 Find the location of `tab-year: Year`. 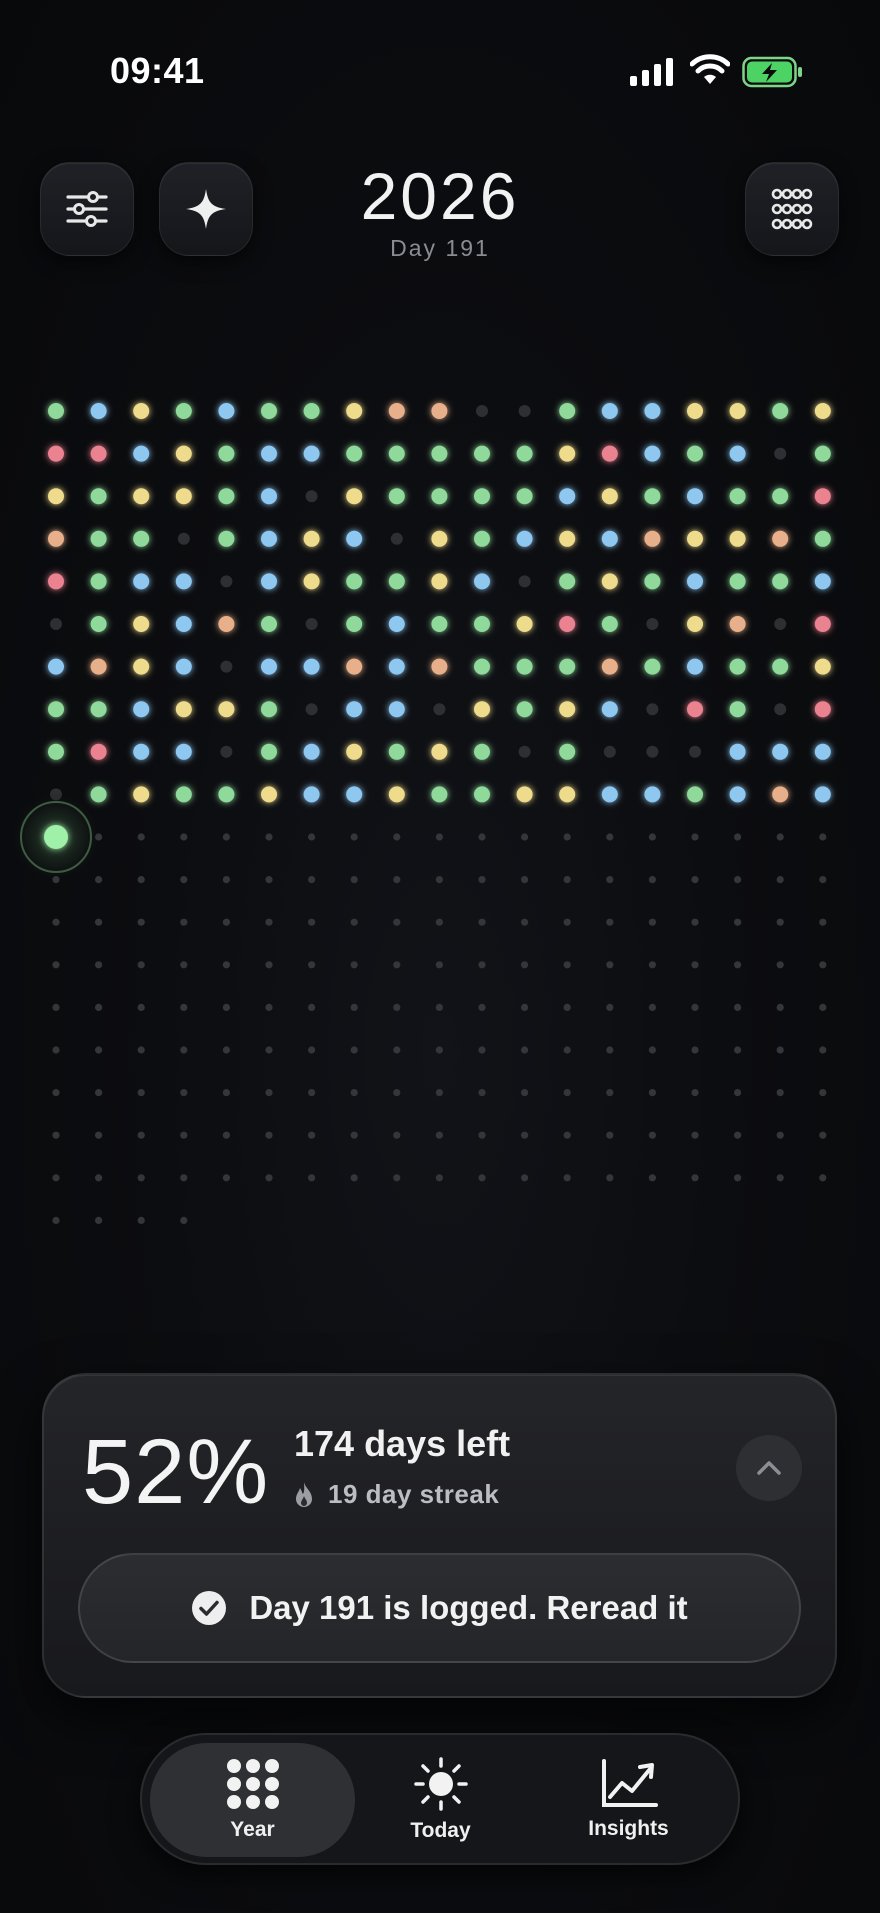

tab-year: Year is located at coordinates (252, 1800).